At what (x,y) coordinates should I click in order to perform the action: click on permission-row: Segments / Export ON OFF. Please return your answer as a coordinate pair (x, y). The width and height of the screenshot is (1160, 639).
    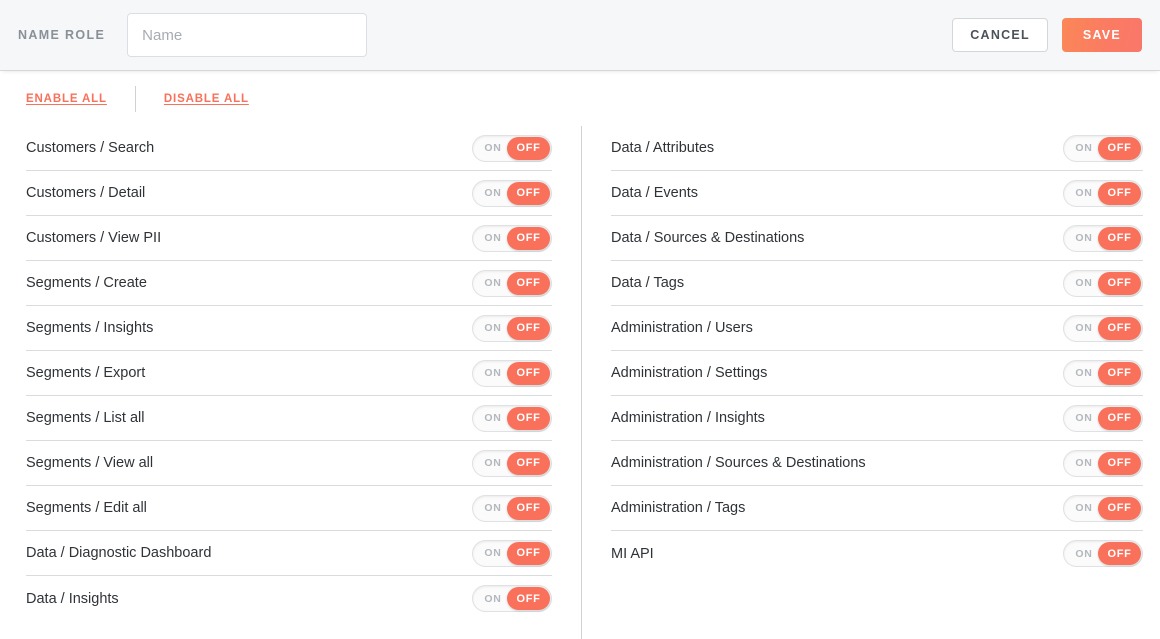
    Looking at the image, I should click on (289, 373).